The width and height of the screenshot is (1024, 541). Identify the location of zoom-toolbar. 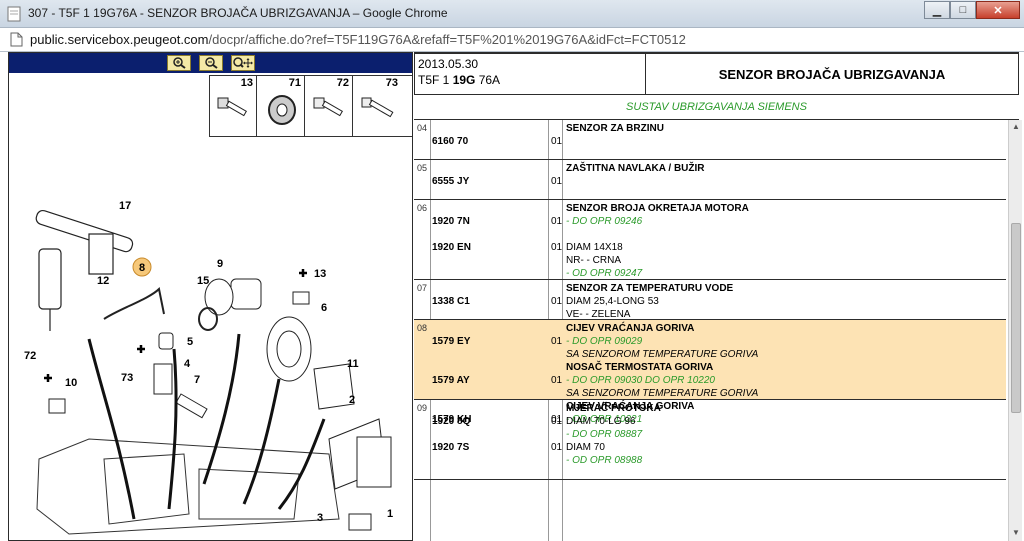
(210, 63).